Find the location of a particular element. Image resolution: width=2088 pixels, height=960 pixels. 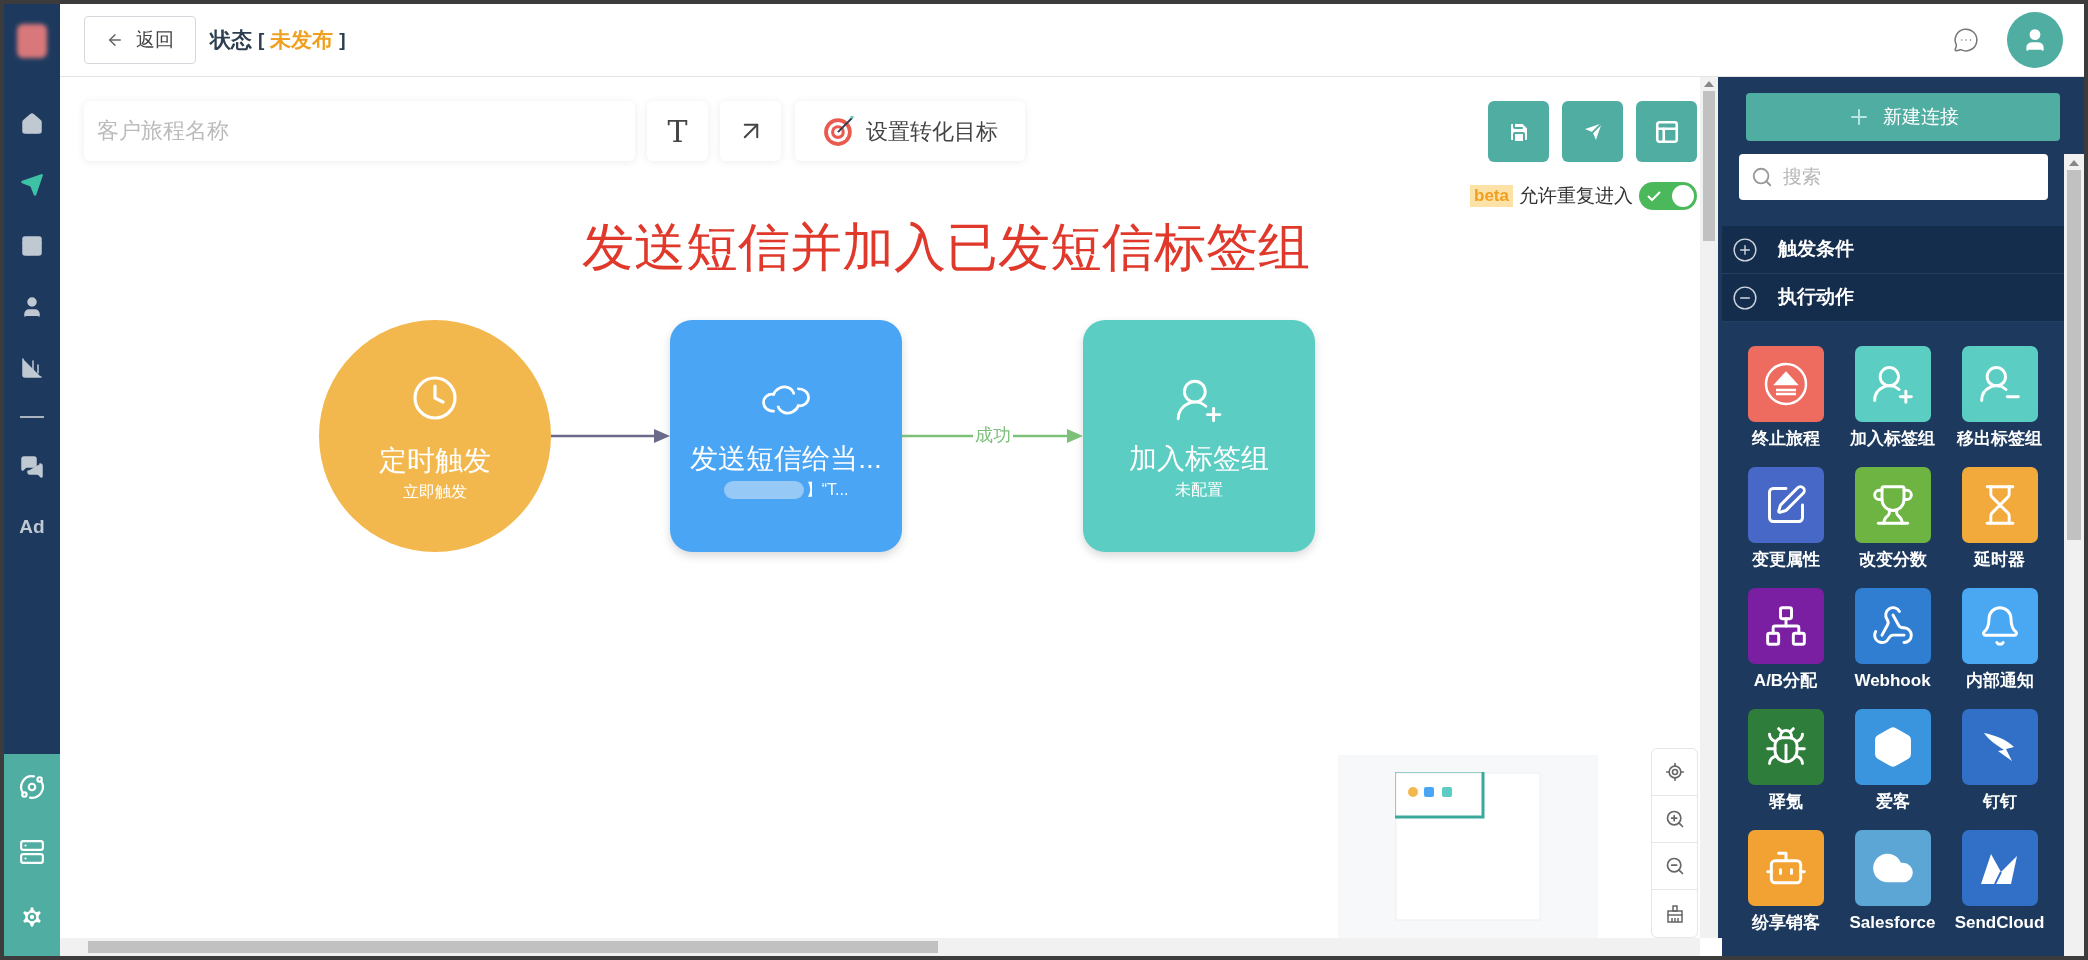

branch-icon is located at coordinates (1785, 626).